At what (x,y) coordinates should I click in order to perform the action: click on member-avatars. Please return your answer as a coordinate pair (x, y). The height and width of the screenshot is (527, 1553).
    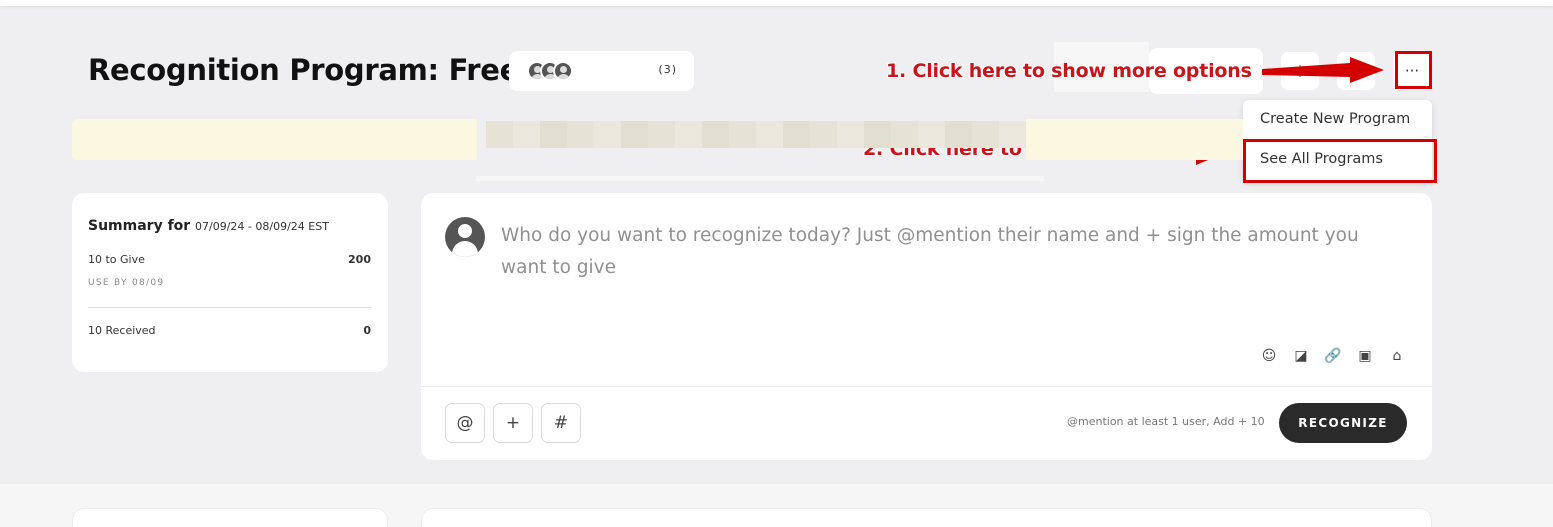
    Looking at the image, I should click on (557, 71).